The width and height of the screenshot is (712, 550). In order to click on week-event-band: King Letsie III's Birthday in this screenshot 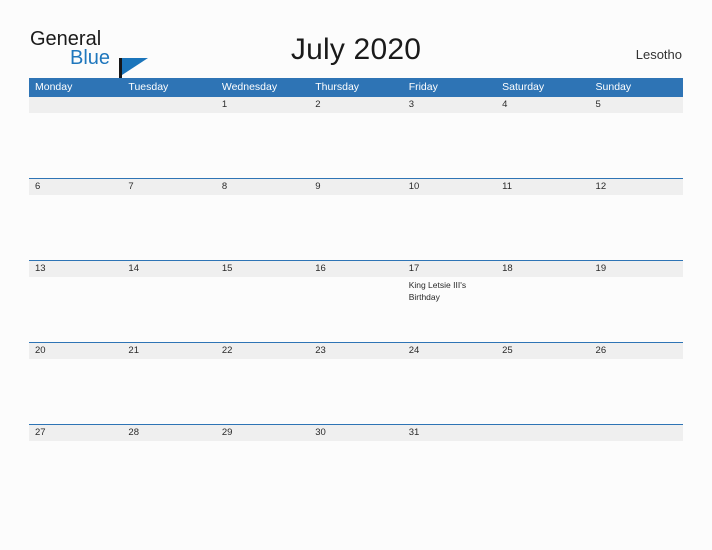, I will do `click(356, 309)`.